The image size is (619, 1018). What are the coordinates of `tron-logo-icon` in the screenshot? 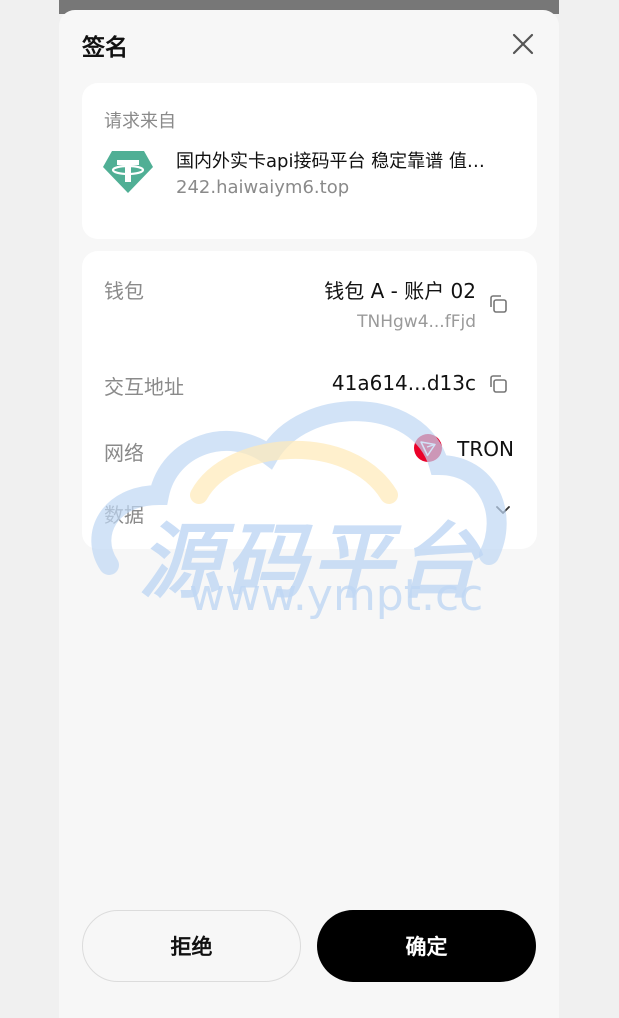 It's located at (428, 448).